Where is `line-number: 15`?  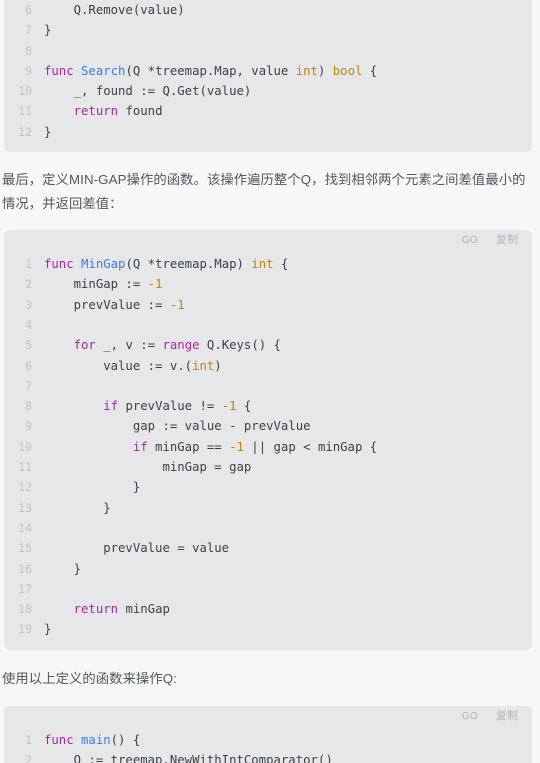
line-number: 15 is located at coordinates (25, 548).